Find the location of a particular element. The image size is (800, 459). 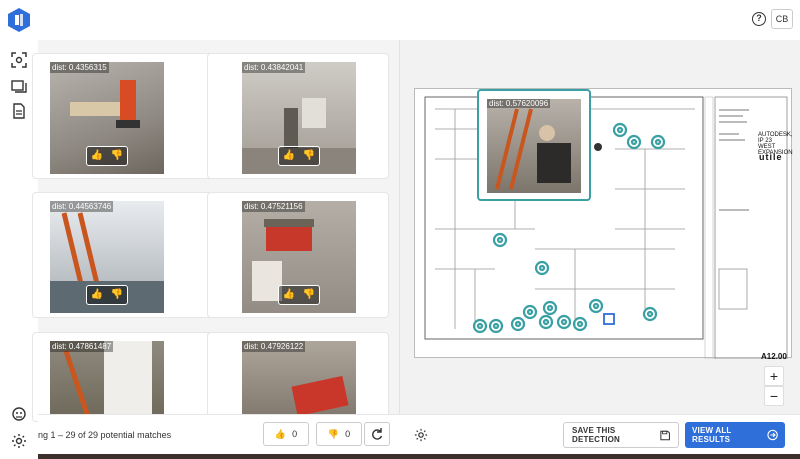

refresh-button is located at coordinates (377, 434).